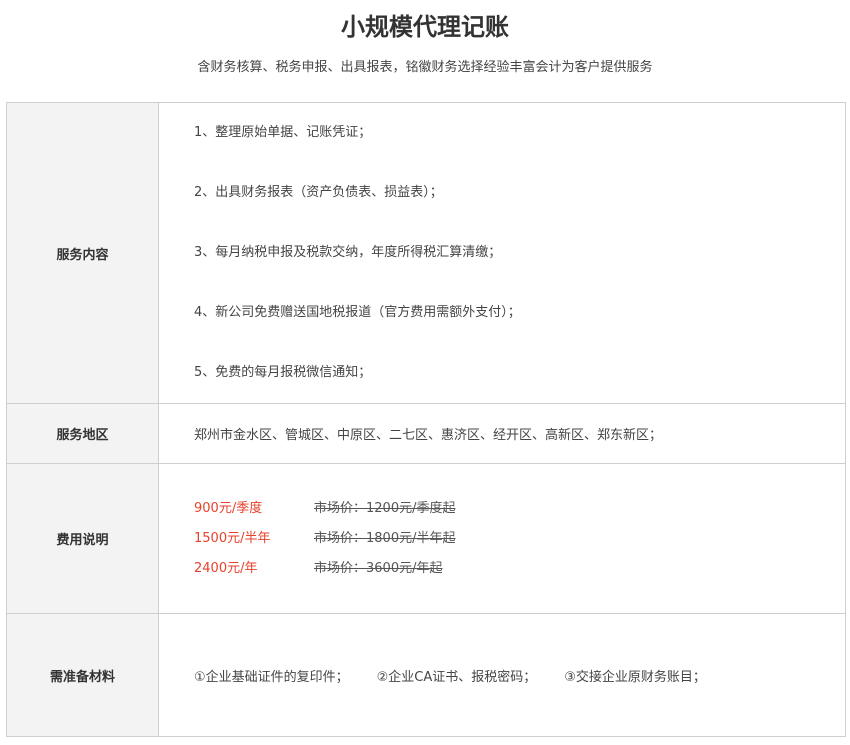  Describe the element at coordinates (357, 312) in the screenshot. I see `service-item: 4、新公司免费赠送国地税报道（官方费用需额外支付）；` at that location.